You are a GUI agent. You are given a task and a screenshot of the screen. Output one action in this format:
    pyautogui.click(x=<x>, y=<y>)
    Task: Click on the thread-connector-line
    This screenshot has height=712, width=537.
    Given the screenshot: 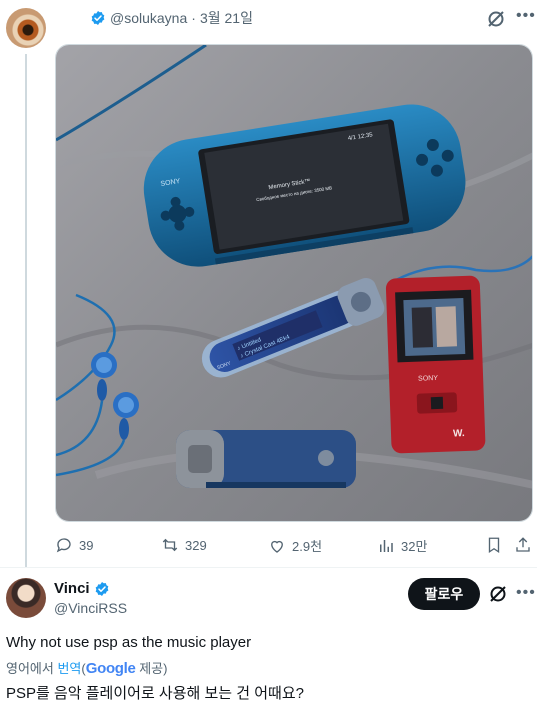 What is the action you would take?
    pyautogui.click(x=26, y=310)
    